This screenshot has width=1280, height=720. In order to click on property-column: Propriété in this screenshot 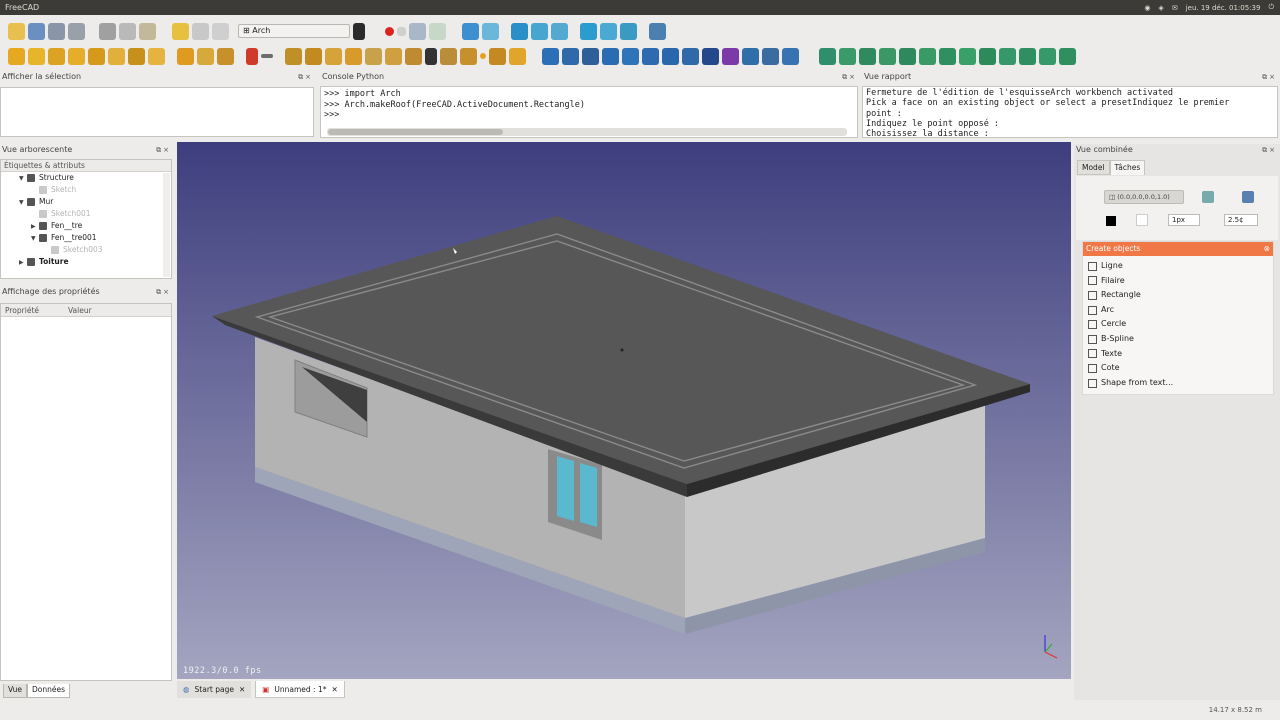, I will do `click(34, 310)`.